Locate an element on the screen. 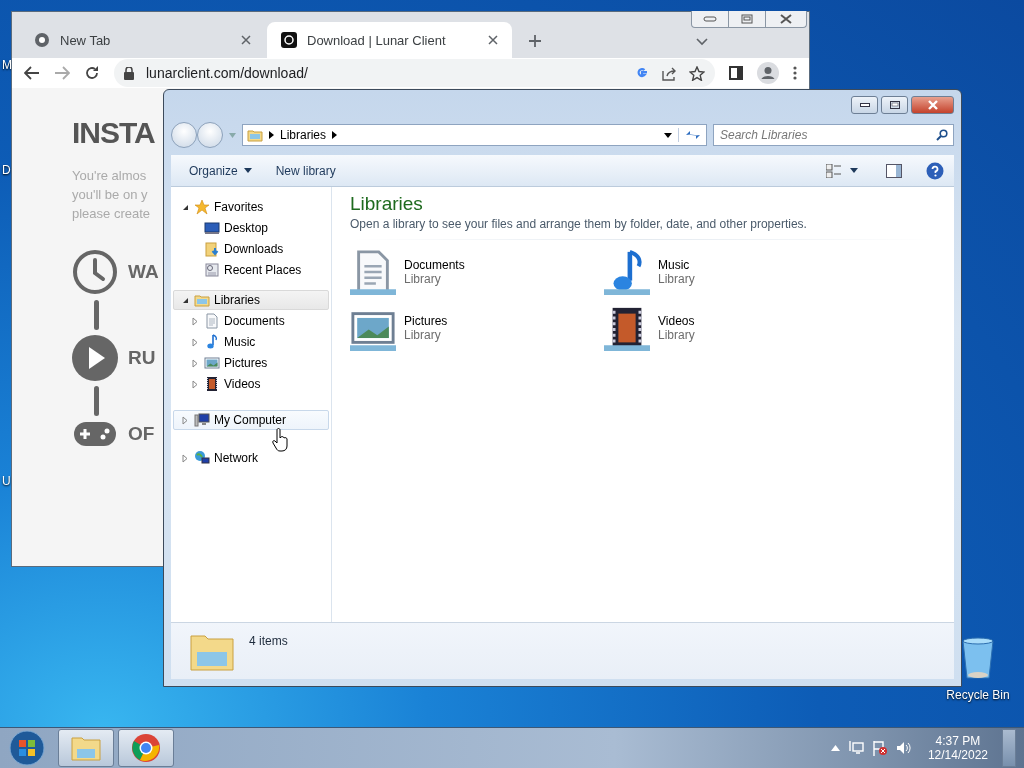  reload-icon is located at coordinates (92, 73).